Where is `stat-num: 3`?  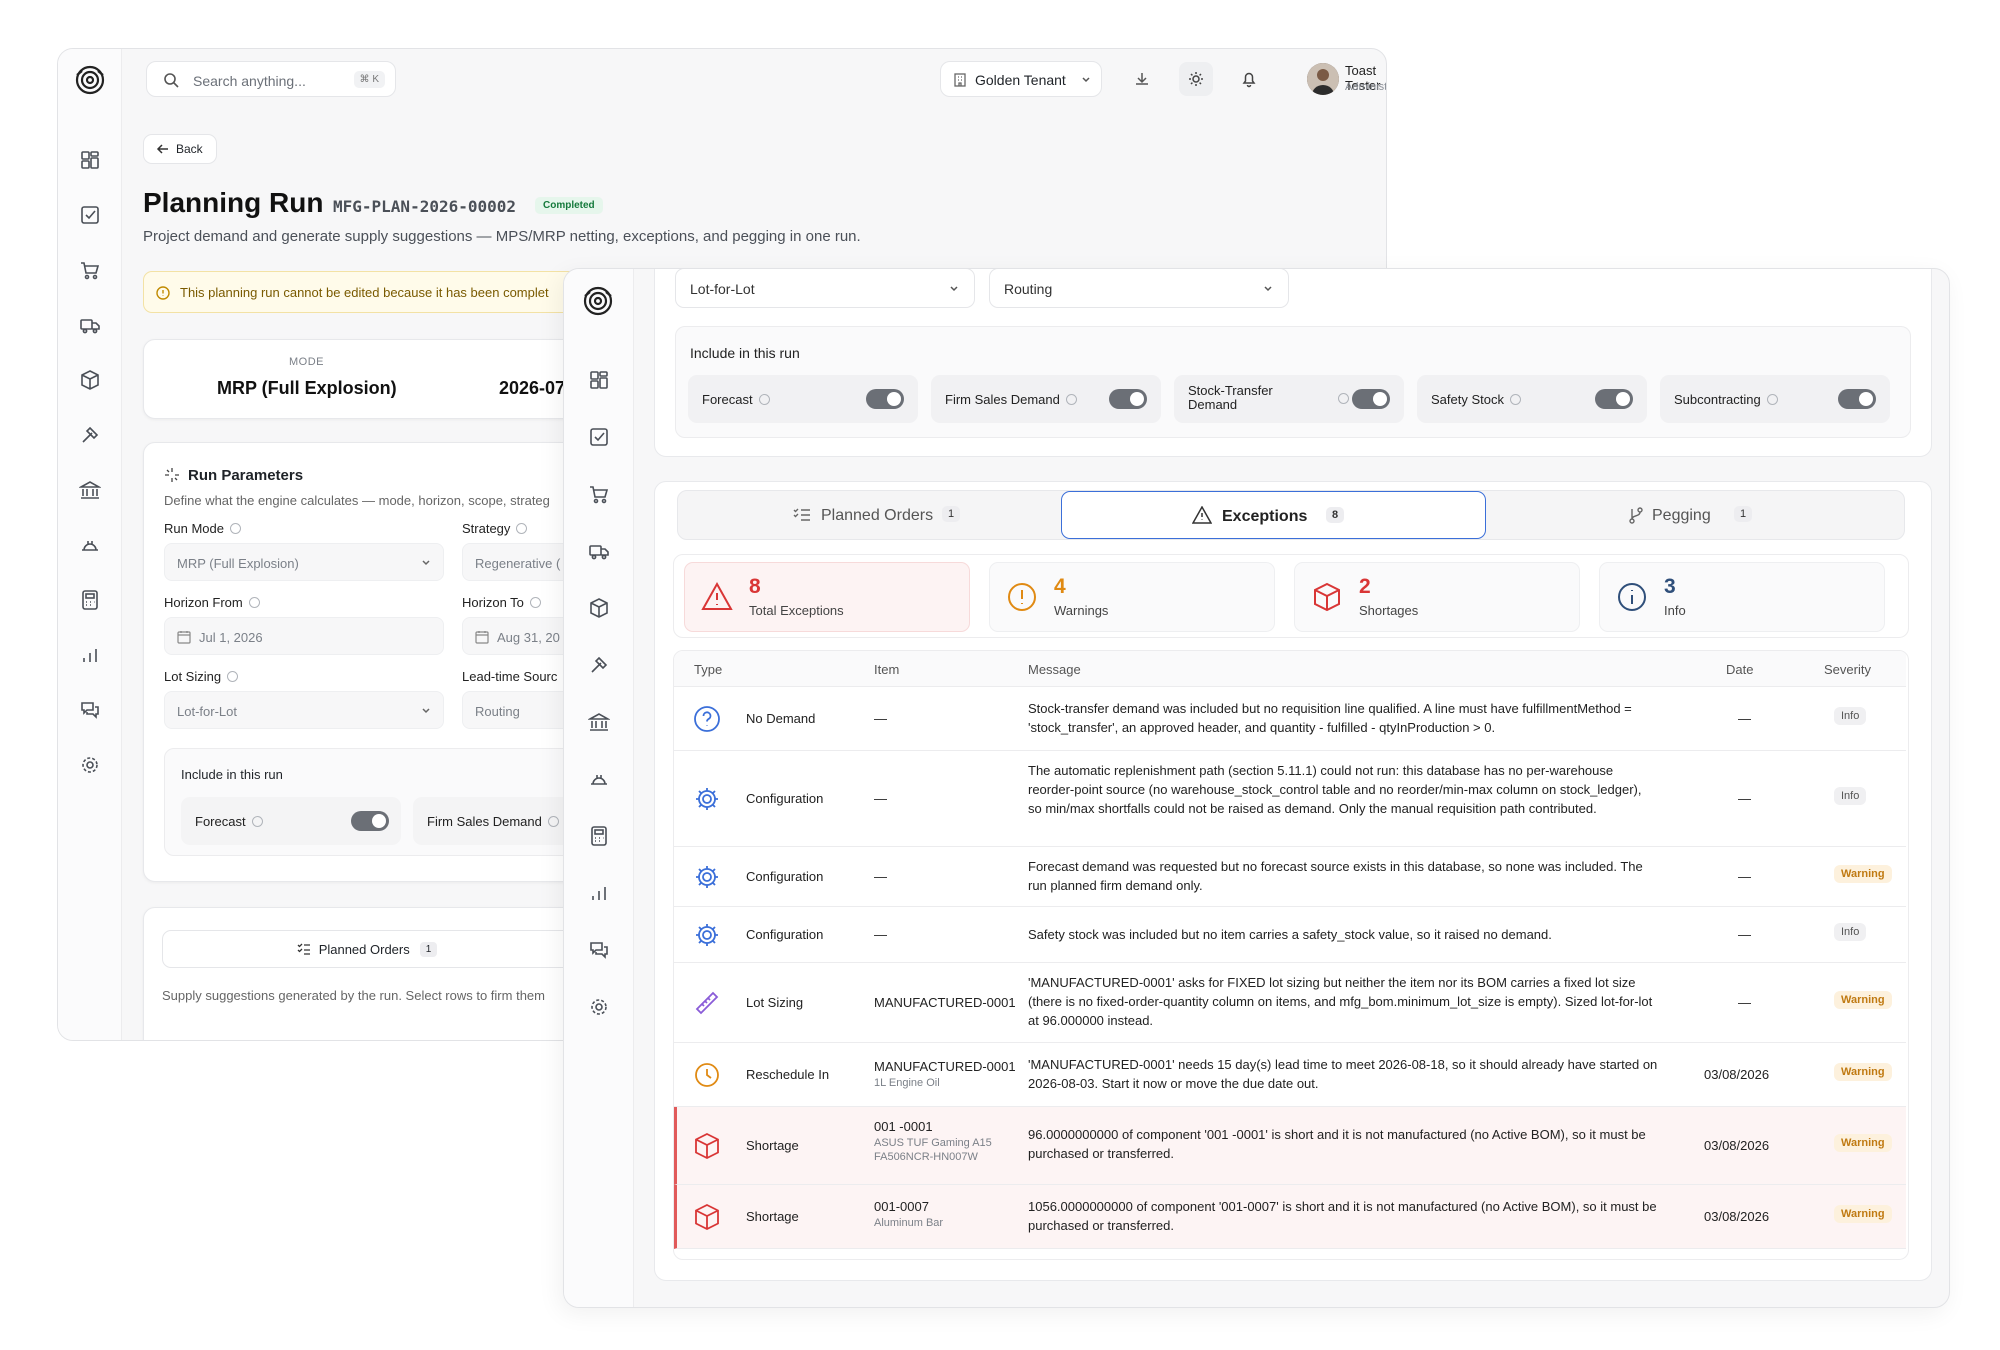 stat-num: 3 is located at coordinates (1670, 586).